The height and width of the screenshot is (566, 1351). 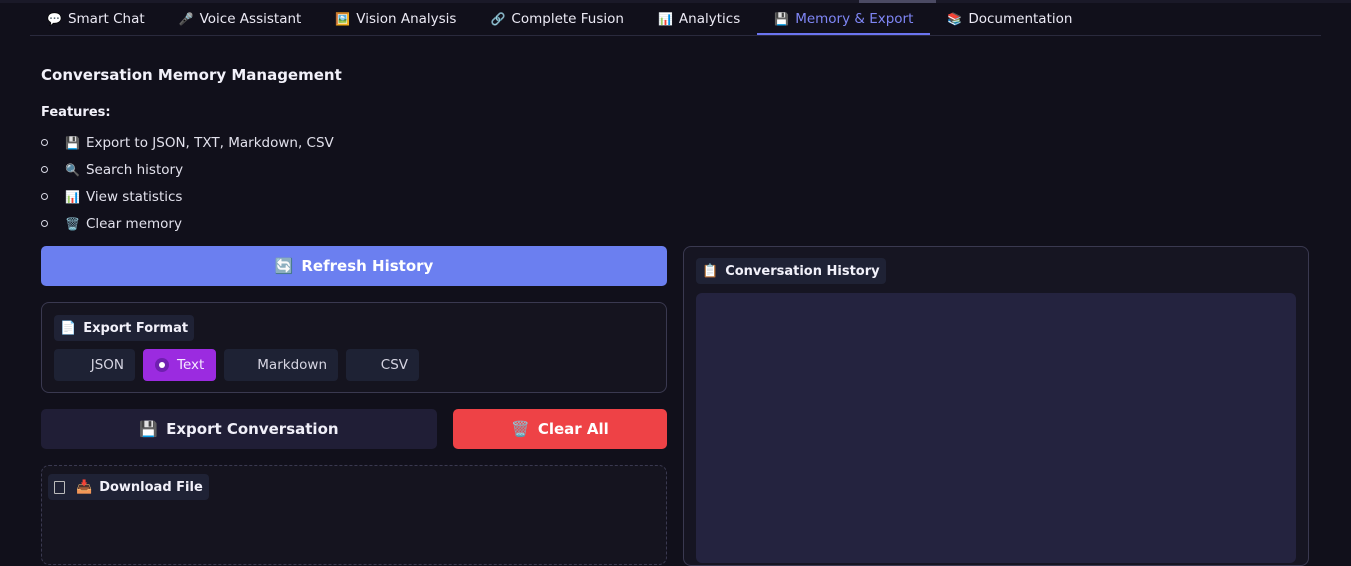 I want to click on export-format-label: 📄 Export Format, so click(x=124, y=328).